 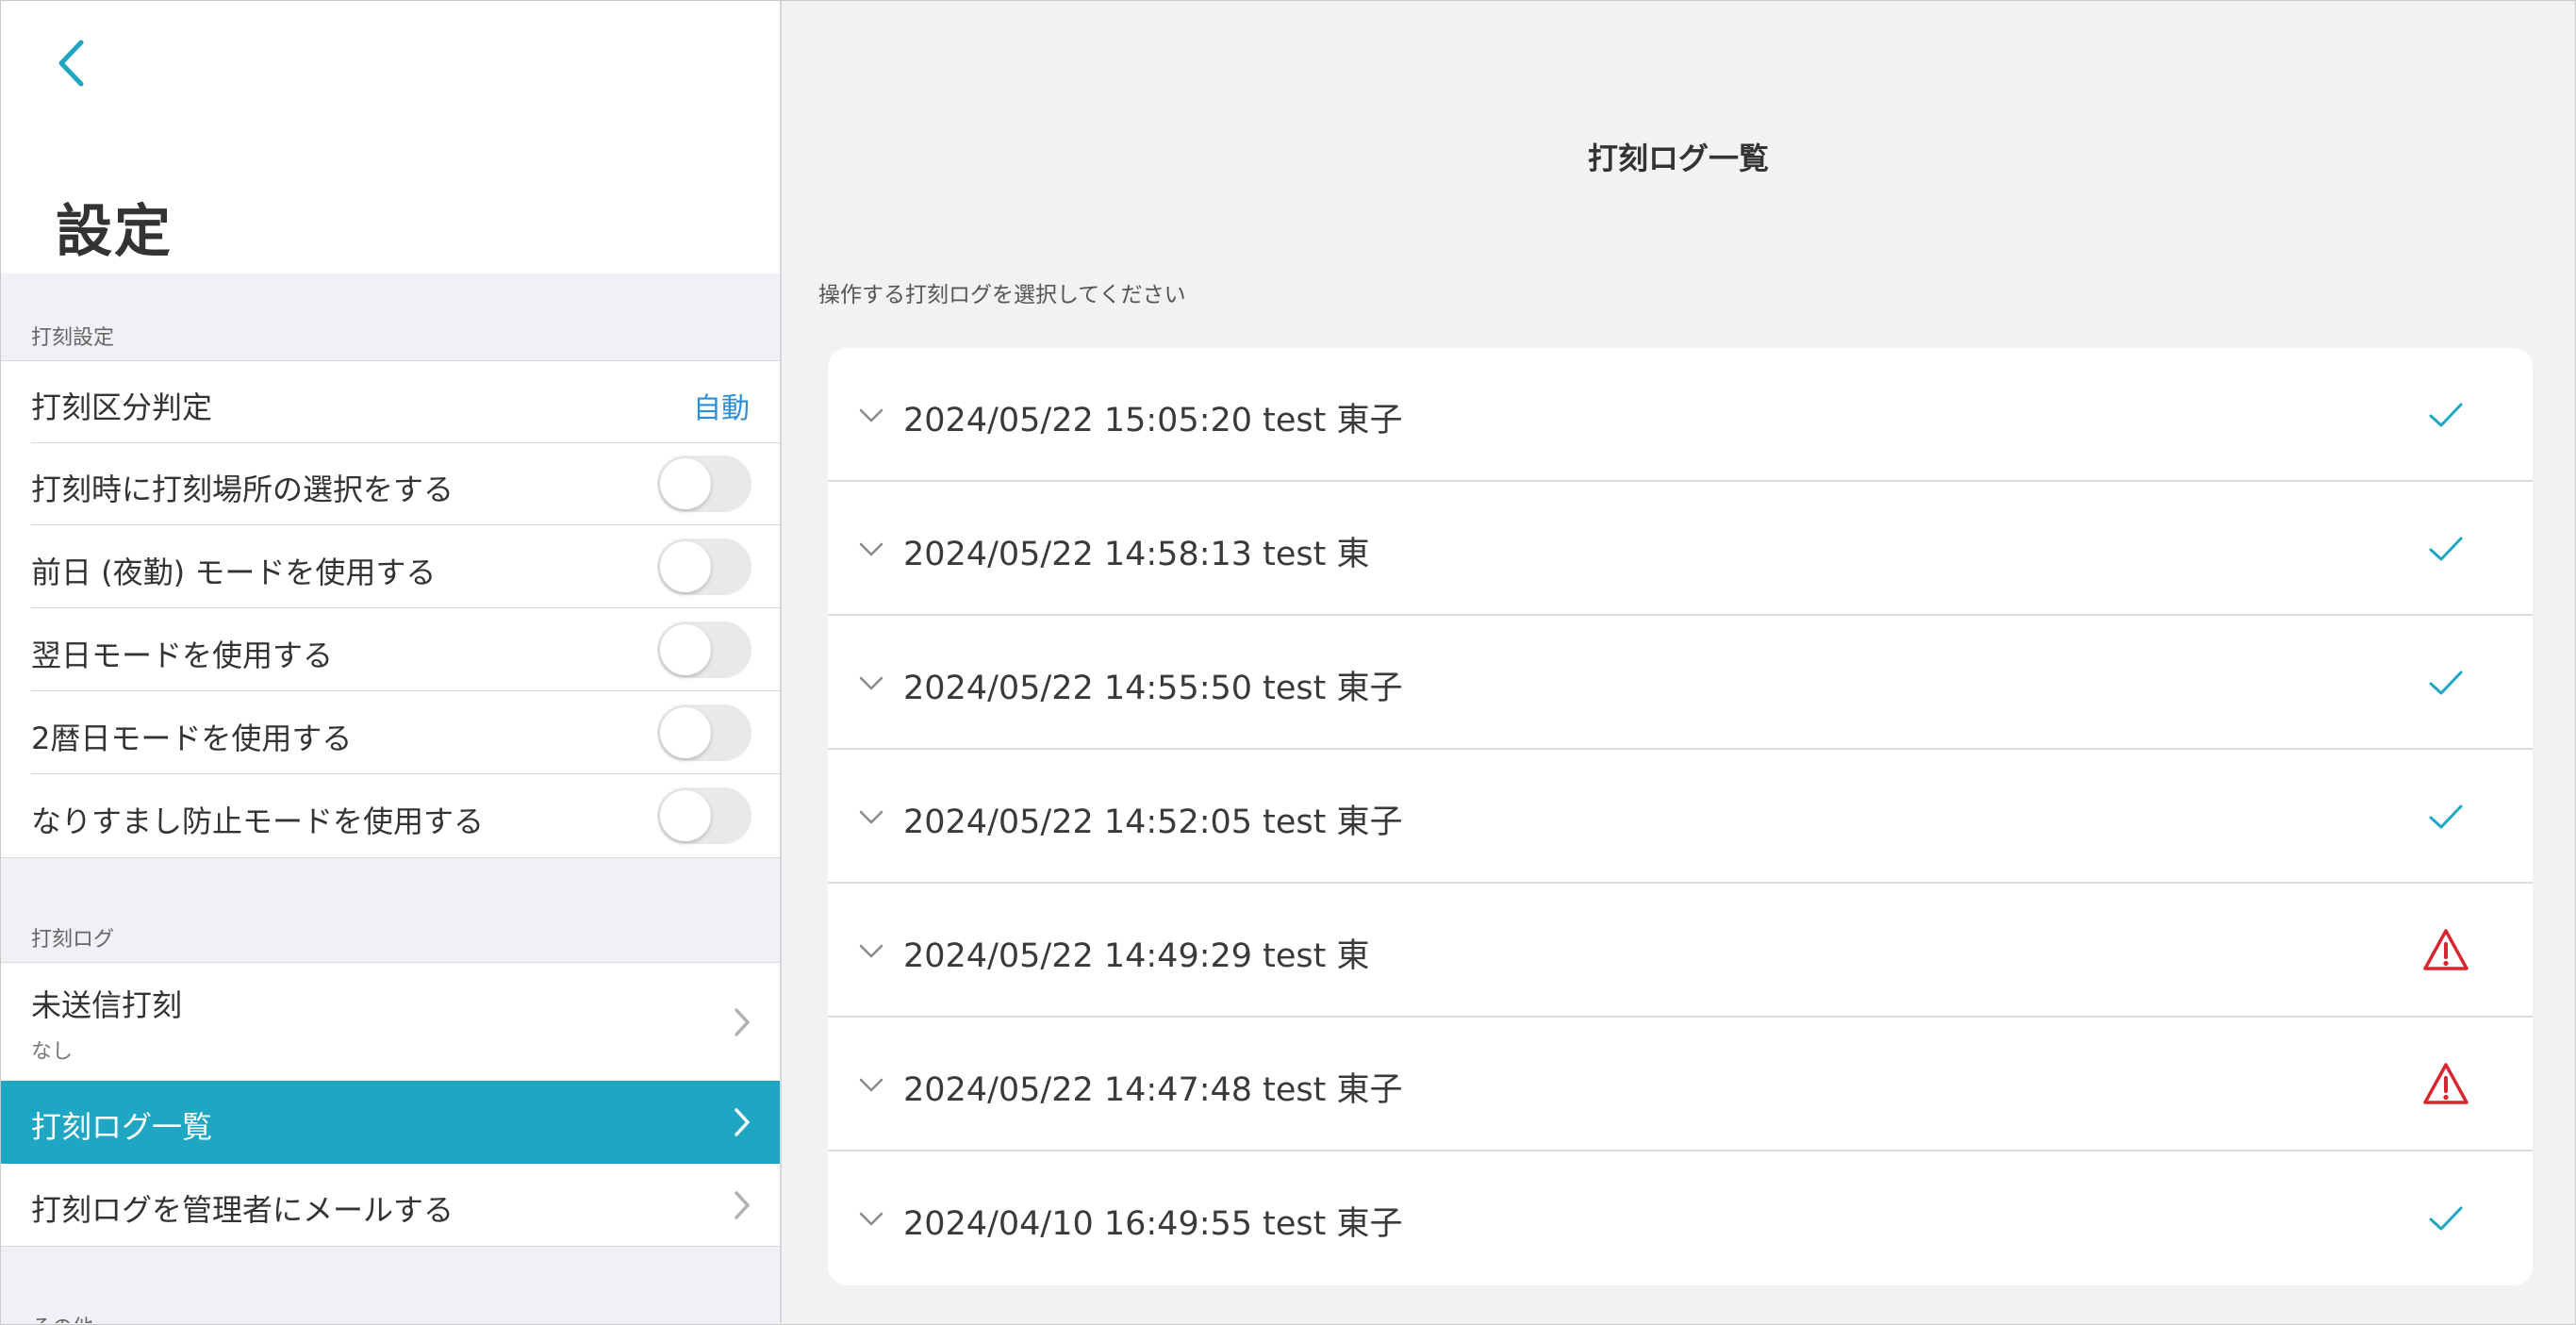 I want to click on unsent-punches-row: 未送信打刻 なし, so click(x=390, y=1022).